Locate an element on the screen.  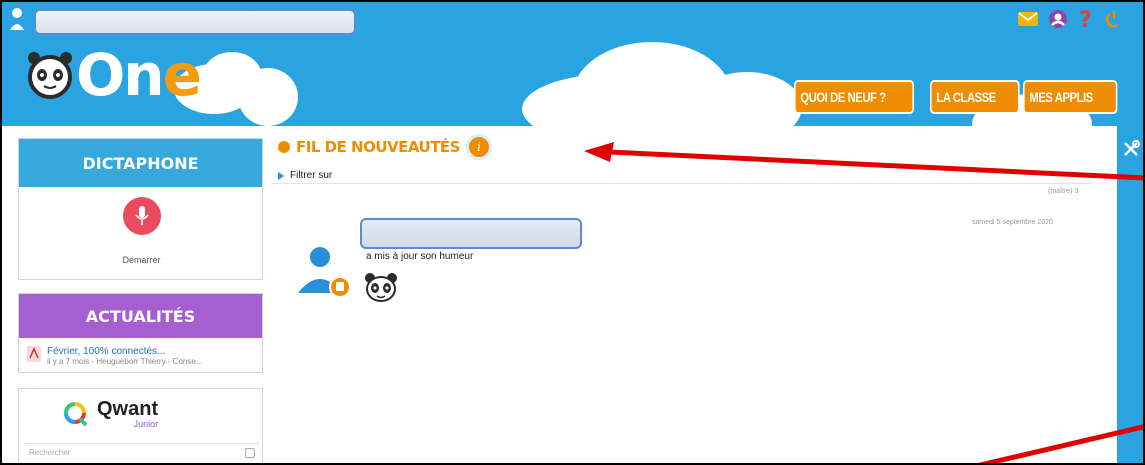
masked-user-field is located at coordinates (195, 22).